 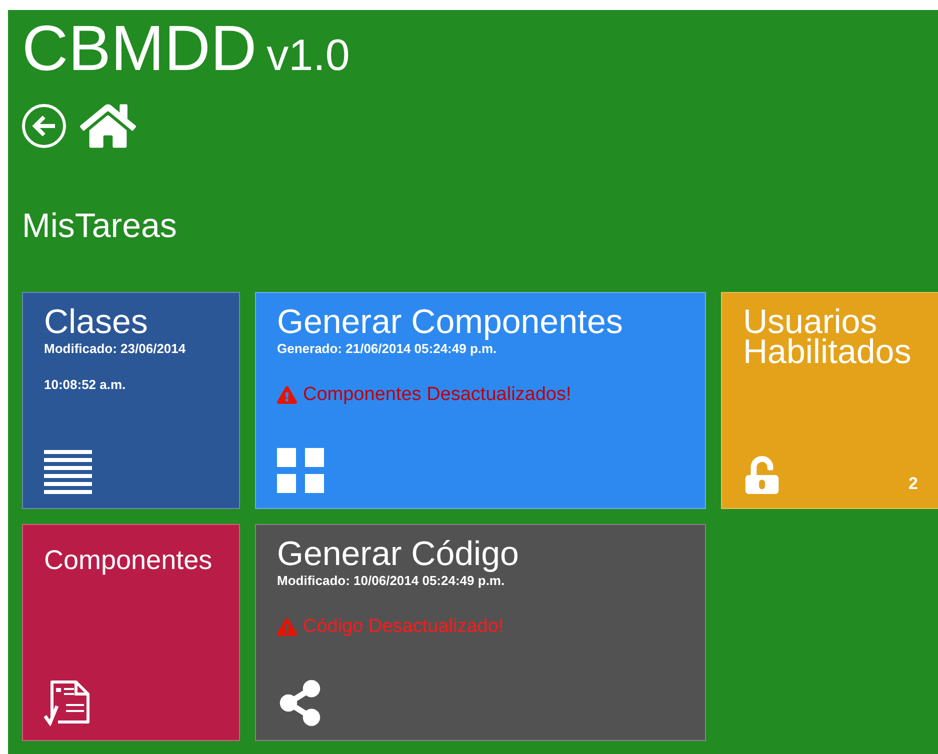 I want to click on tile: Generar Componentes Generado: 21/06/2014 05:24:49 p.m. Componentes Desactualizados!, so click(x=480, y=400).